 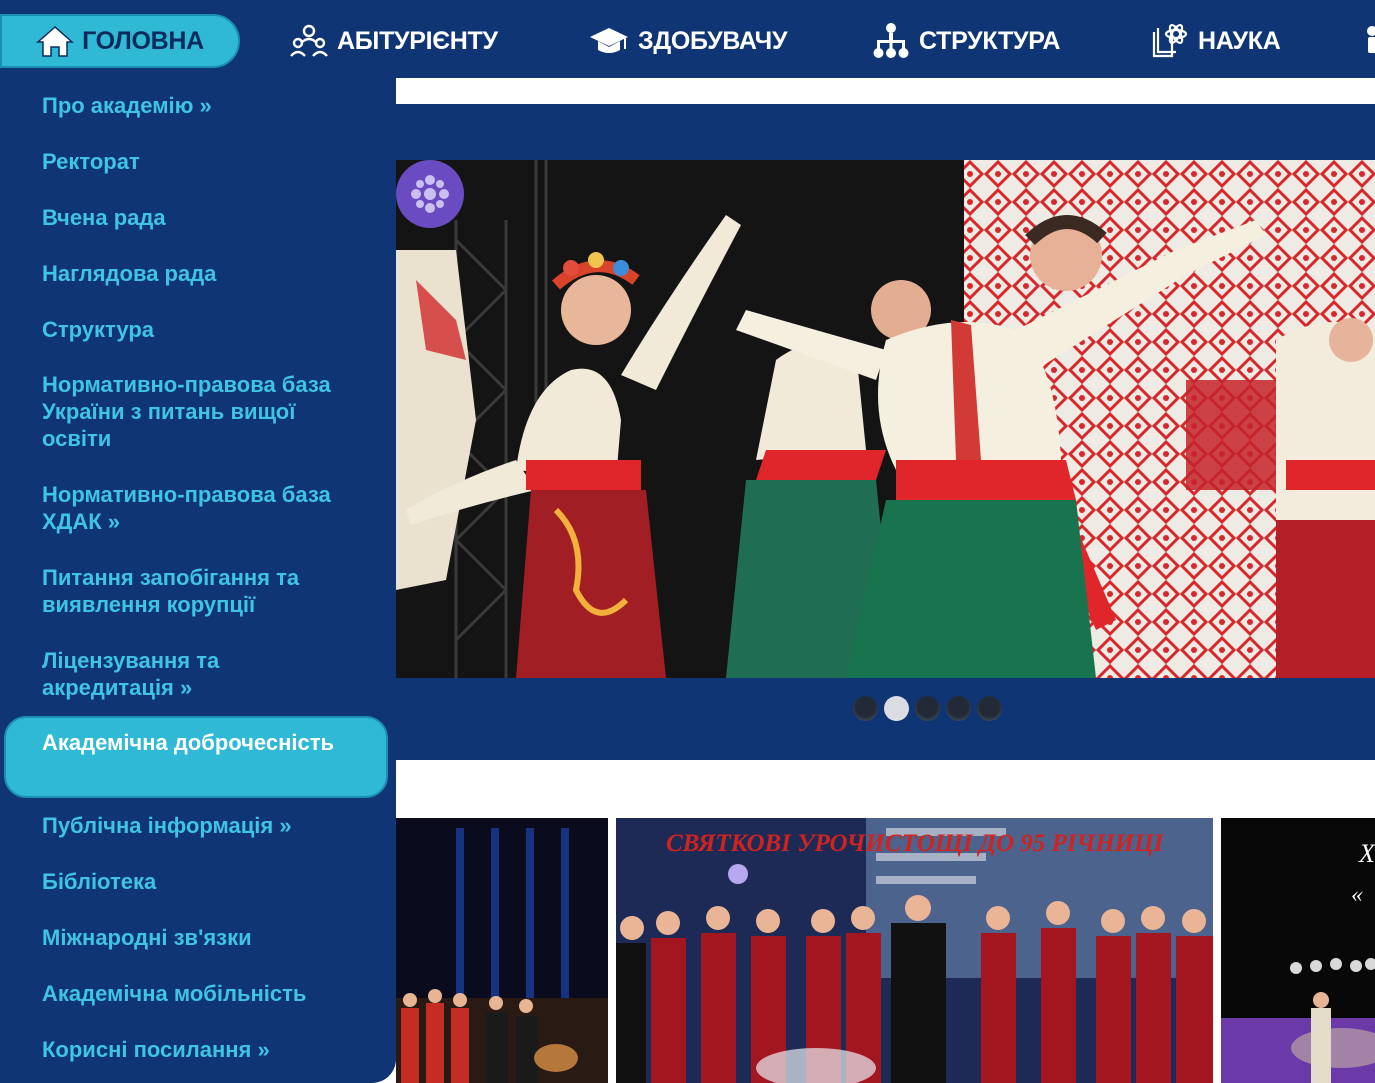 What do you see at coordinates (212, 1049) in the screenshot?
I see `sidebar-item-korysni-posylannia: Корисні посилання »` at bounding box center [212, 1049].